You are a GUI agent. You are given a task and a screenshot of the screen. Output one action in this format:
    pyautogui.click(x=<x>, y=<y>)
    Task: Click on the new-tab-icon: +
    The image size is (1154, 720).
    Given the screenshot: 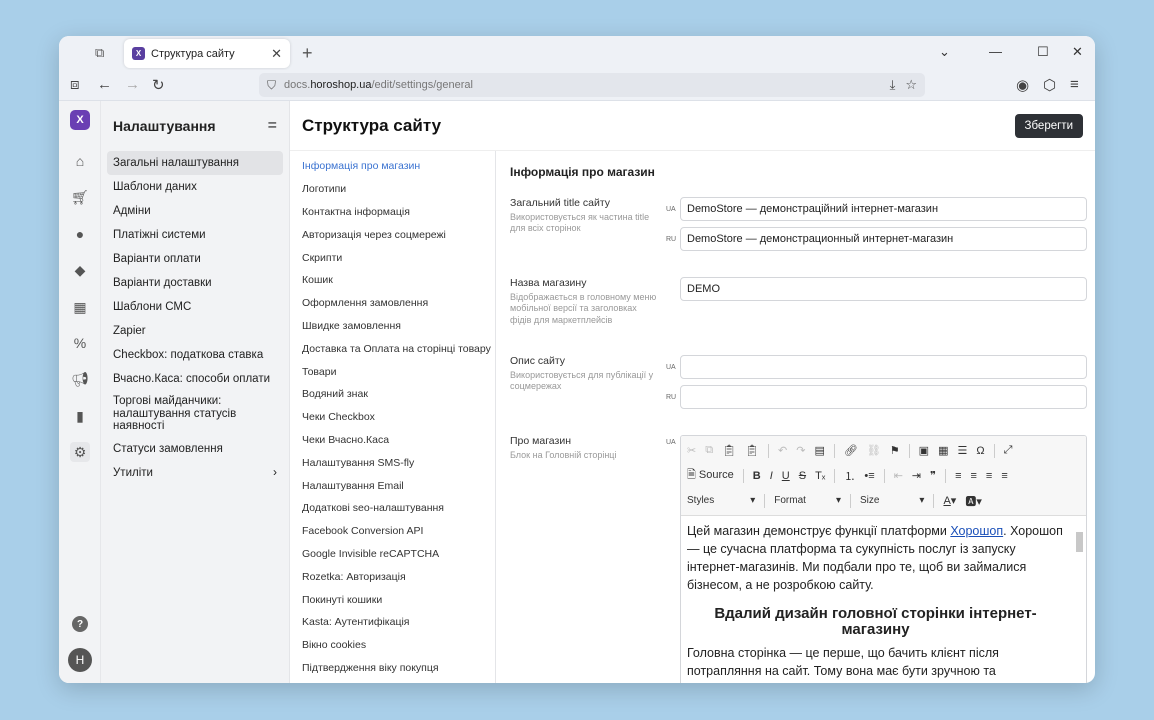 What is the action you would take?
    pyautogui.click(x=307, y=53)
    